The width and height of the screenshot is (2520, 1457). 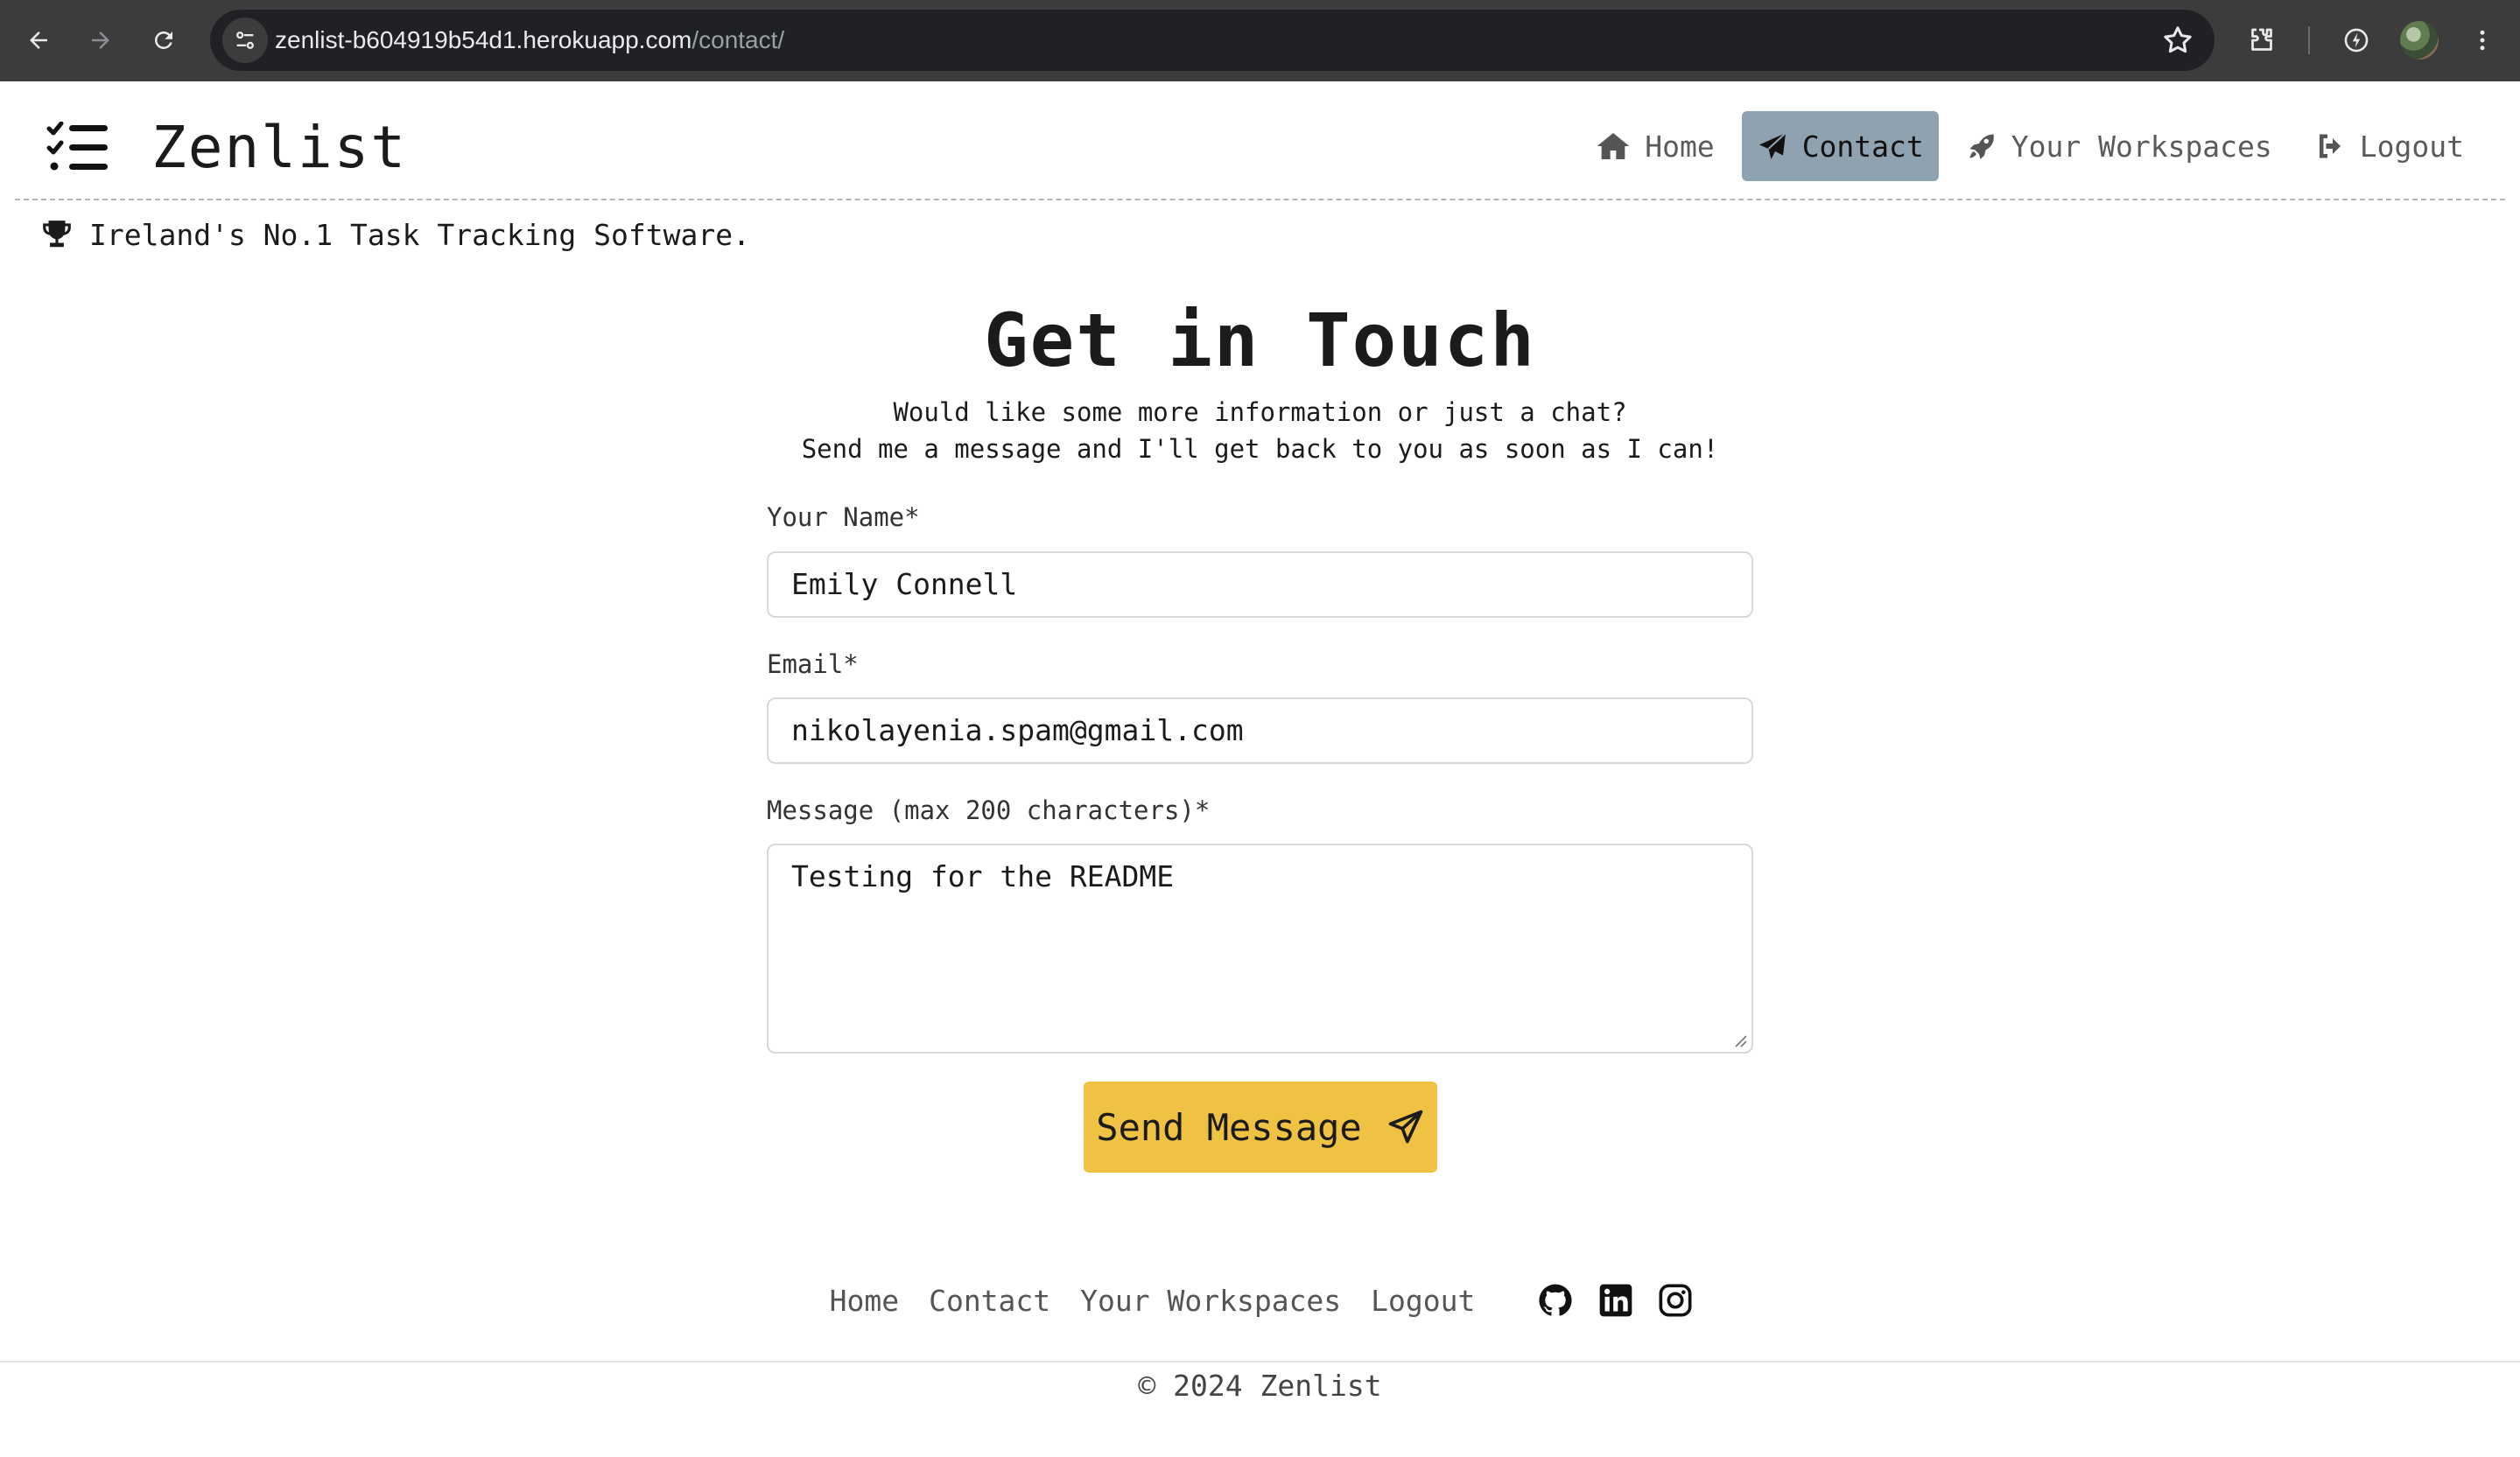 What do you see at coordinates (1229, 1127) in the screenshot?
I see `send-message-label: Send Message` at bounding box center [1229, 1127].